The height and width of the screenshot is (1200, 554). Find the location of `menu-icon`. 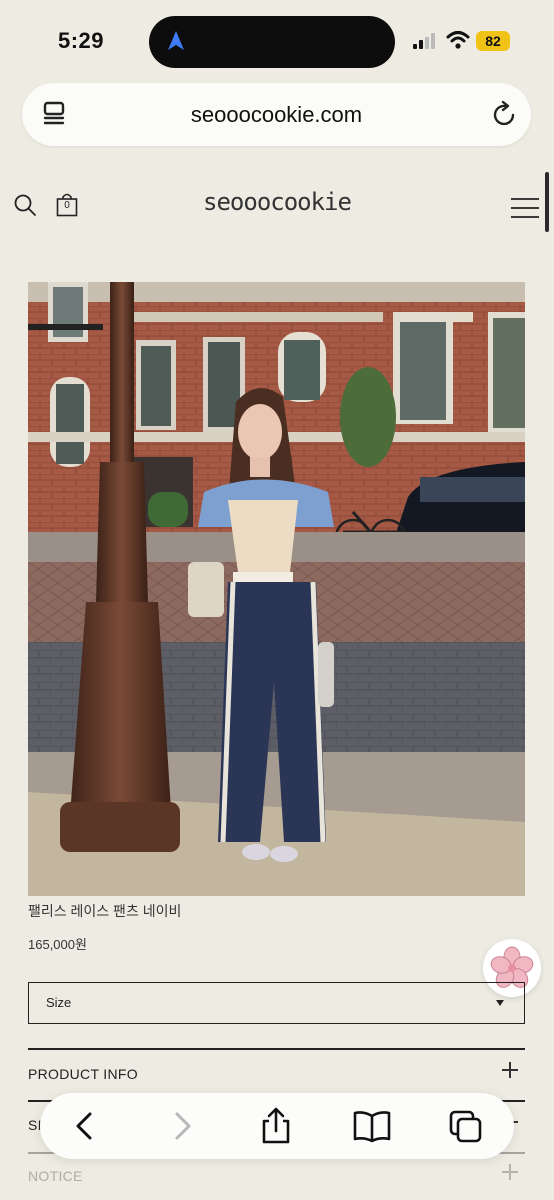

menu-icon is located at coordinates (525, 210).